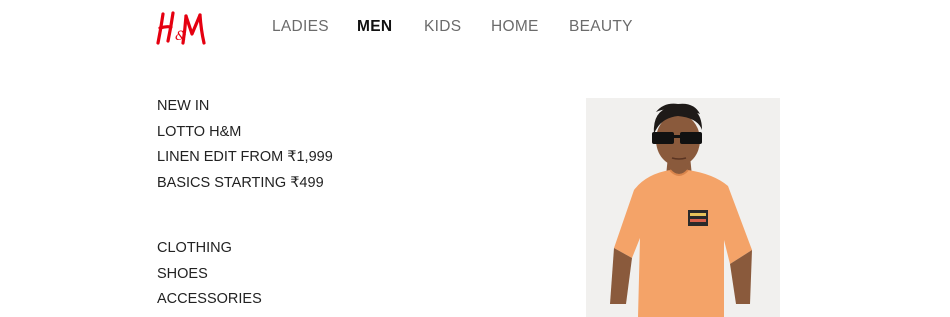 The height and width of the screenshot is (317, 950). What do you see at coordinates (245, 136) in the screenshot?
I see `menu-item-lotto-hm: LOTTO H&M` at bounding box center [245, 136].